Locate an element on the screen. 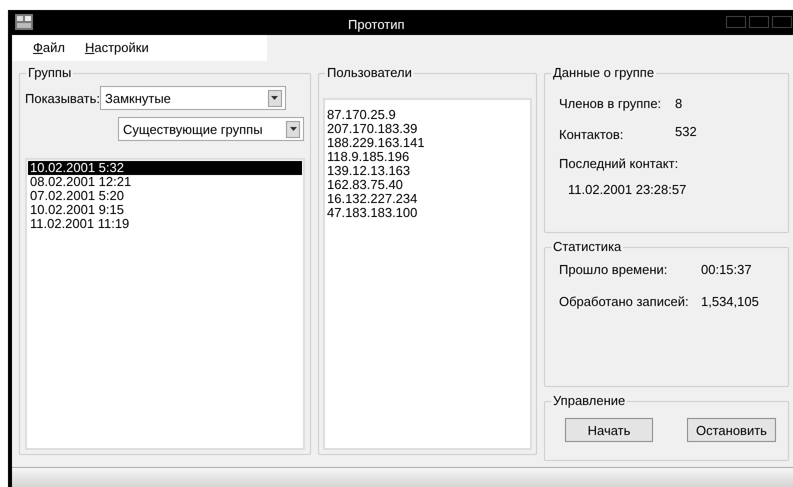  elapsed-value: 00:15:37 is located at coordinates (726, 270).